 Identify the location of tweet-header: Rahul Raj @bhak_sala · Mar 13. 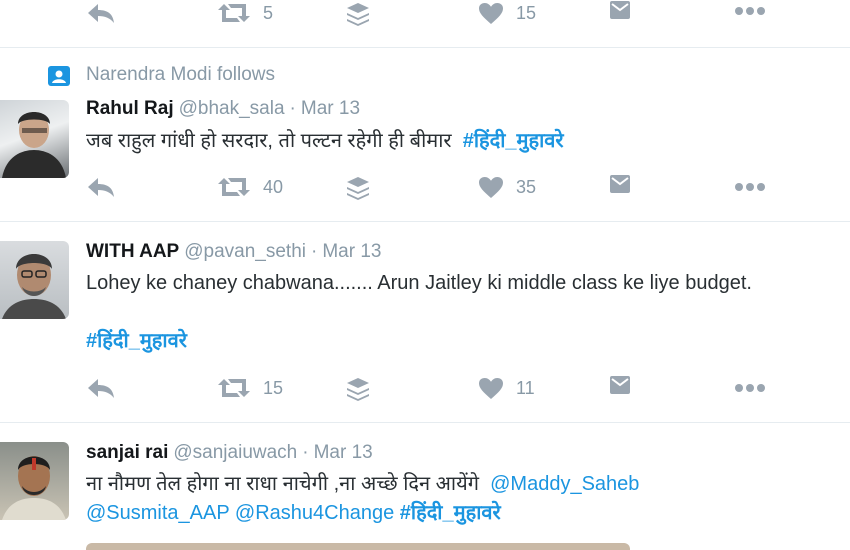
(223, 109).